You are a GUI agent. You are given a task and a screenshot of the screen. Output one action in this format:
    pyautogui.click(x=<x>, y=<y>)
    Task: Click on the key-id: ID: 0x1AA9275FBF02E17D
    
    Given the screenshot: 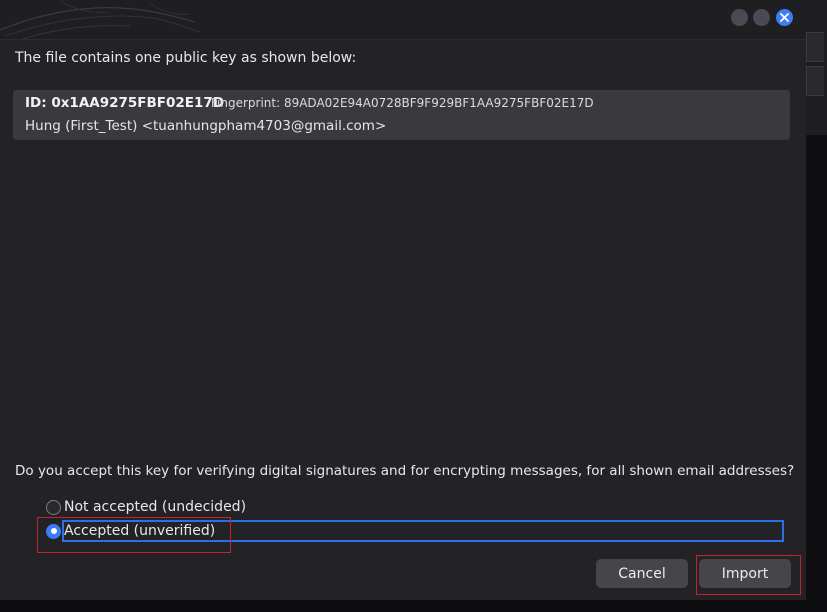 What is the action you would take?
    pyautogui.click(x=125, y=103)
    